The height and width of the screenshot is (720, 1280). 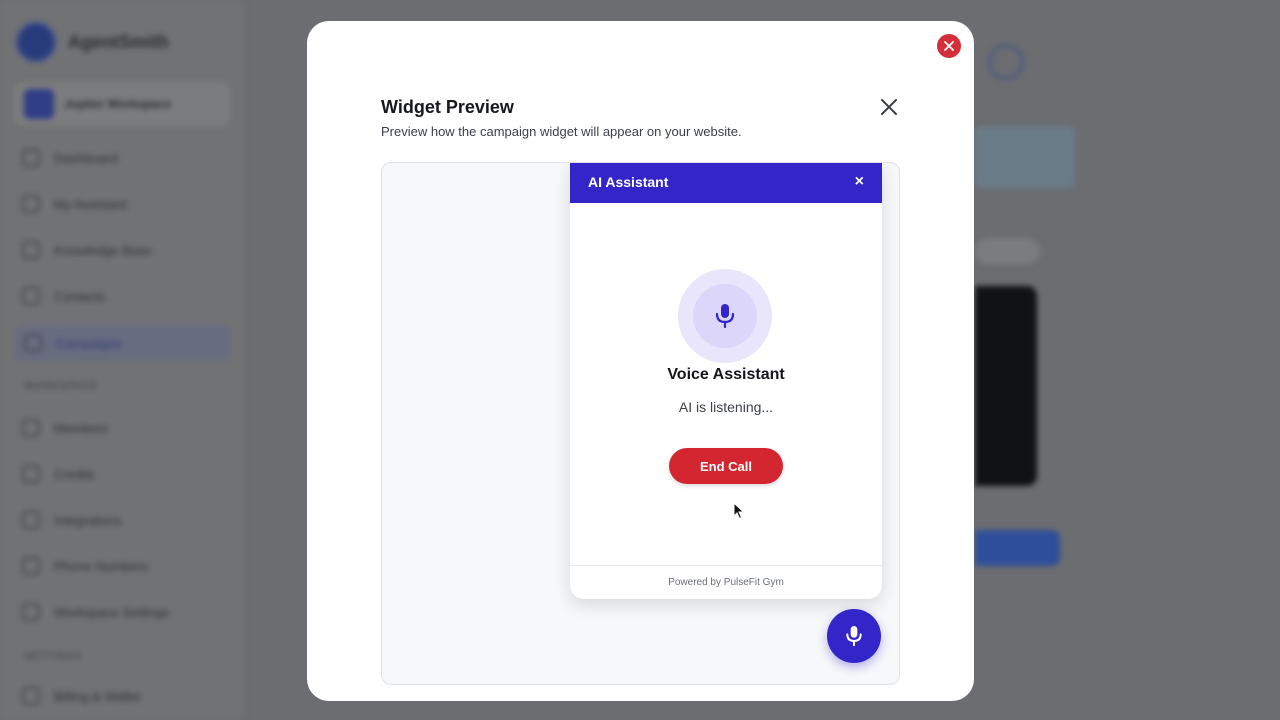 What do you see at coordinates (1025, 157) in the screenshot?
I see `bg-card` at bounding box center [1025, 157].